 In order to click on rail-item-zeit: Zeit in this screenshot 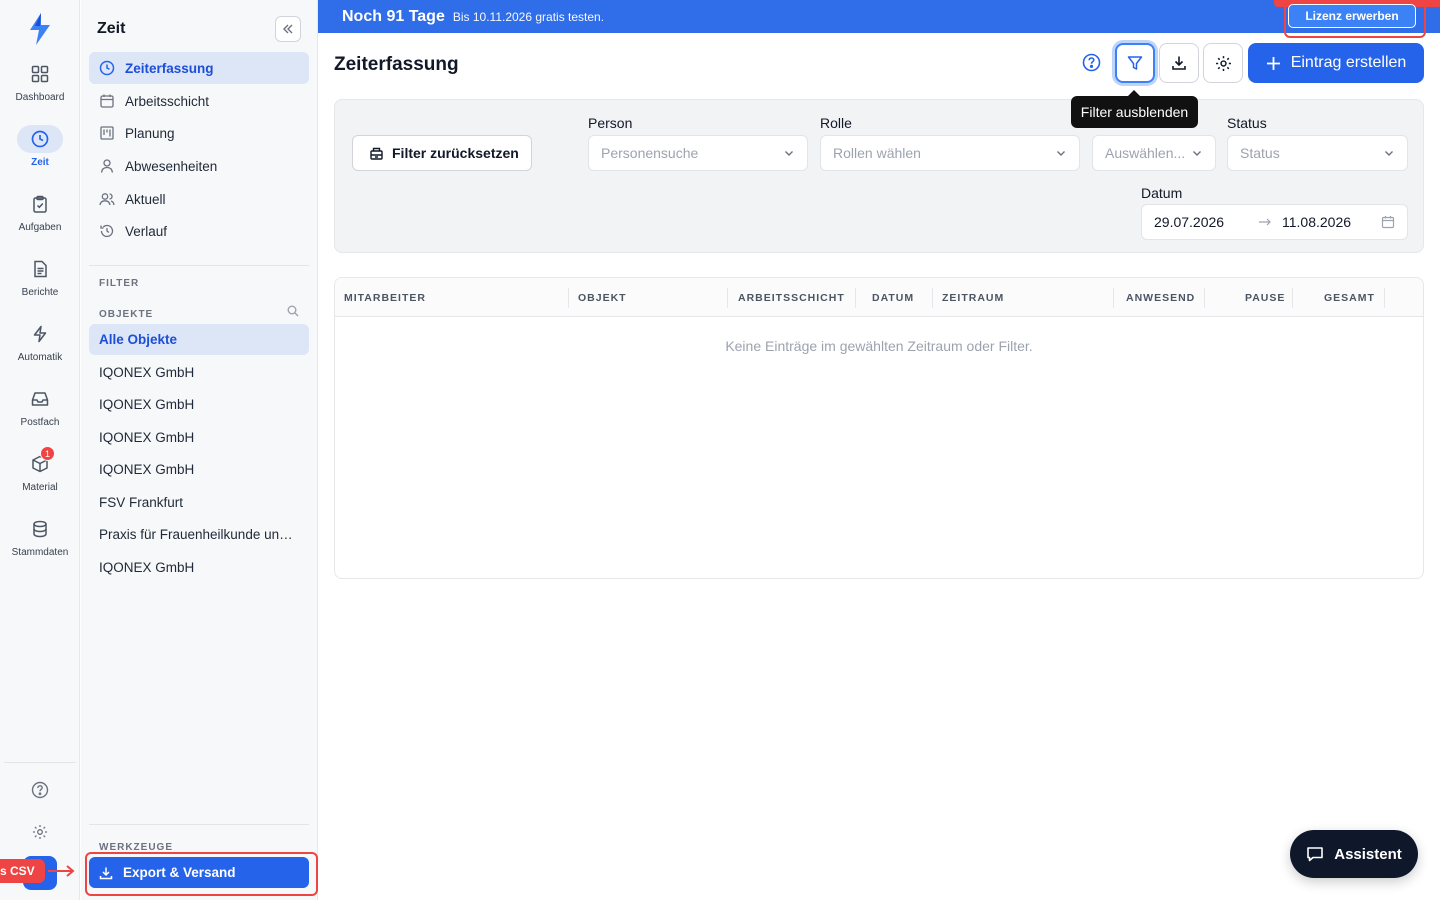, I will do `click(40, 153)`.